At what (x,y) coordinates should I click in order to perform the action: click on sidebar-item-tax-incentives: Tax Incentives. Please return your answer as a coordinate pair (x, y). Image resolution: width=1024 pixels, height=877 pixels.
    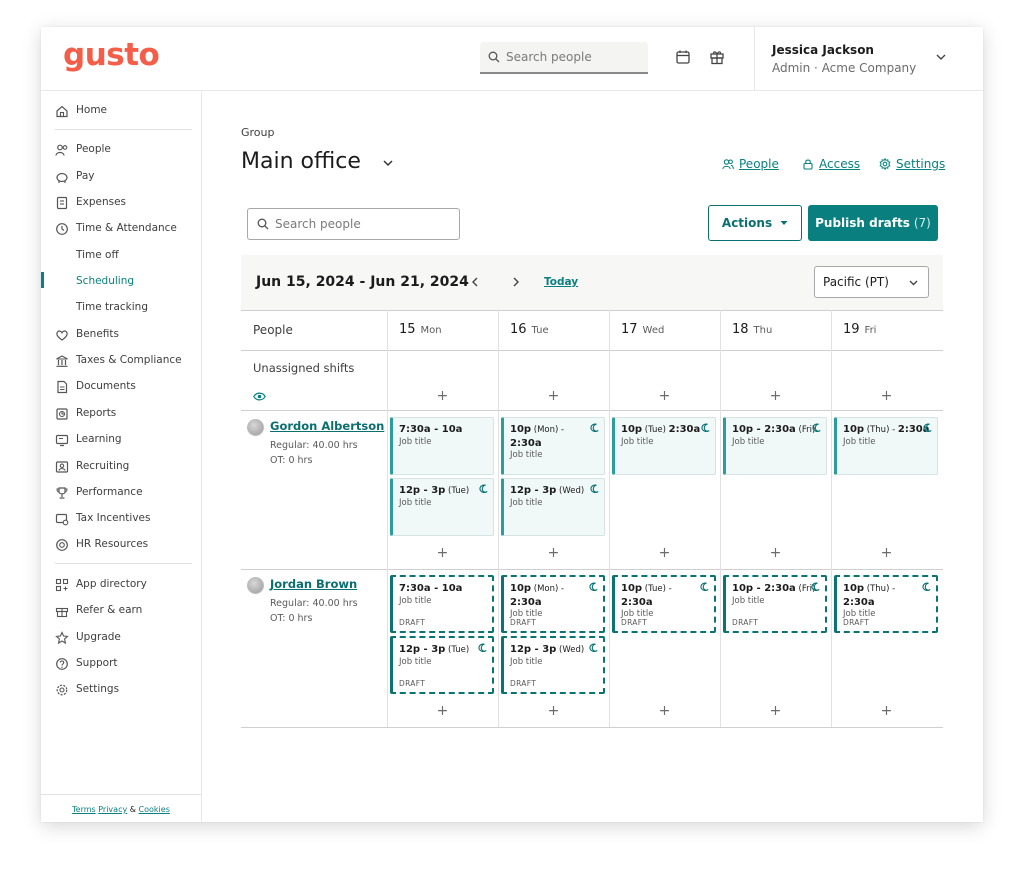
    Looking at the image, I should click on (121, 519).